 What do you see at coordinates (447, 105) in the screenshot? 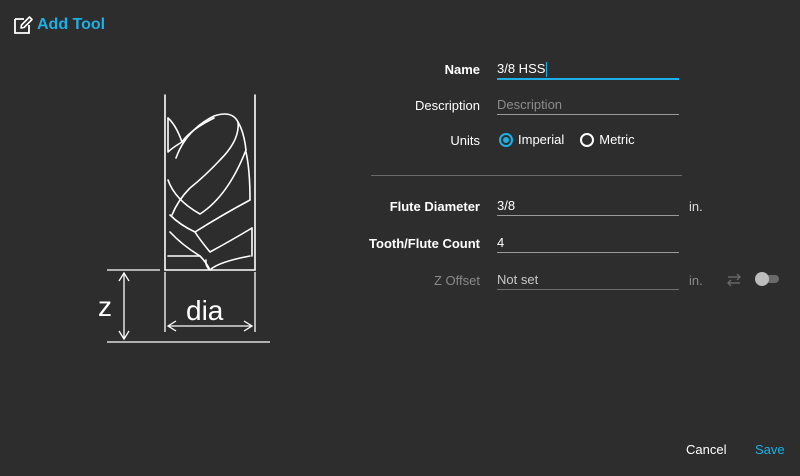
I see `description-label: Description` at bounding box center [447, 105].